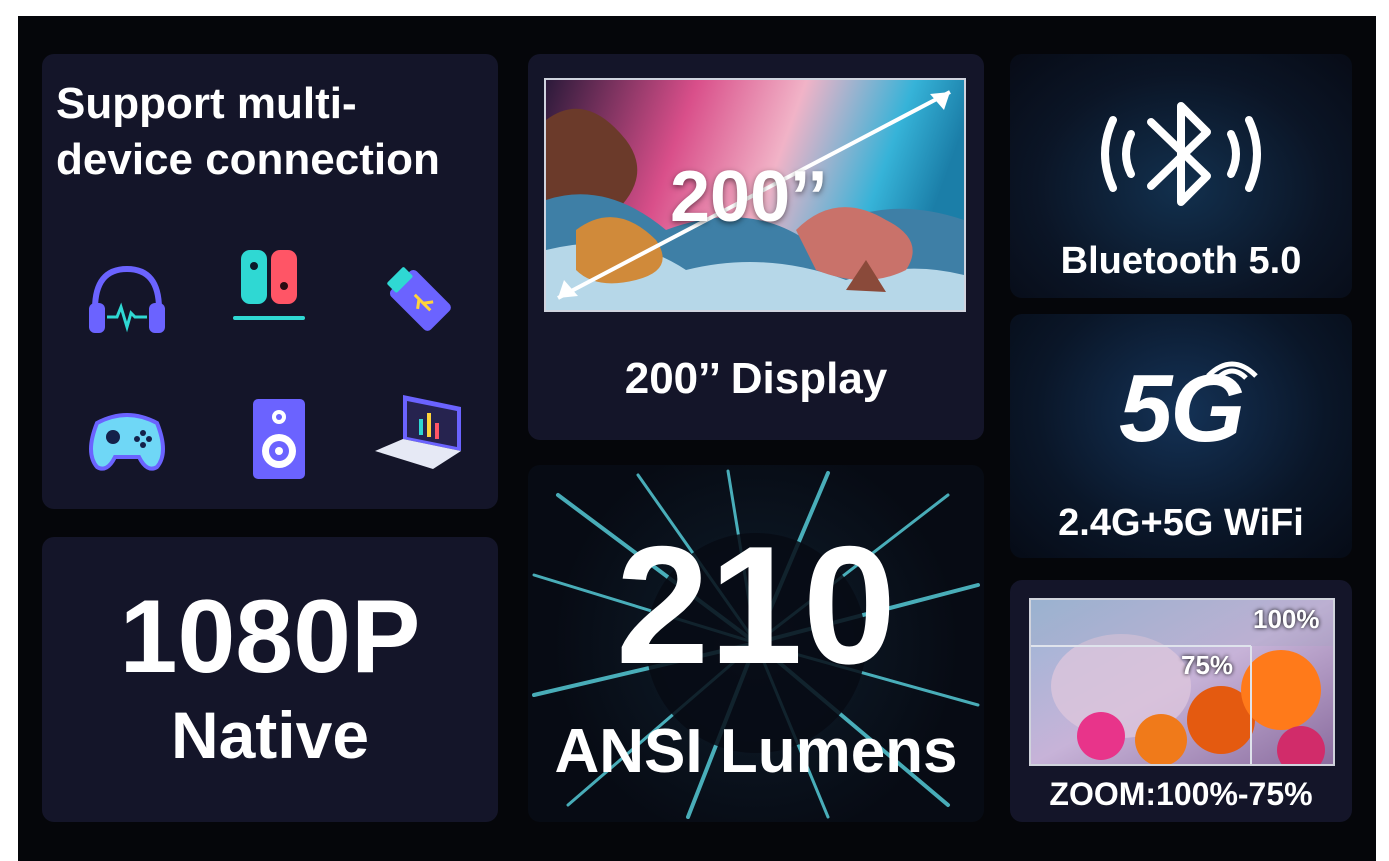  I want to click on native-resolution-card: 1080P Native, so click(270, 679).